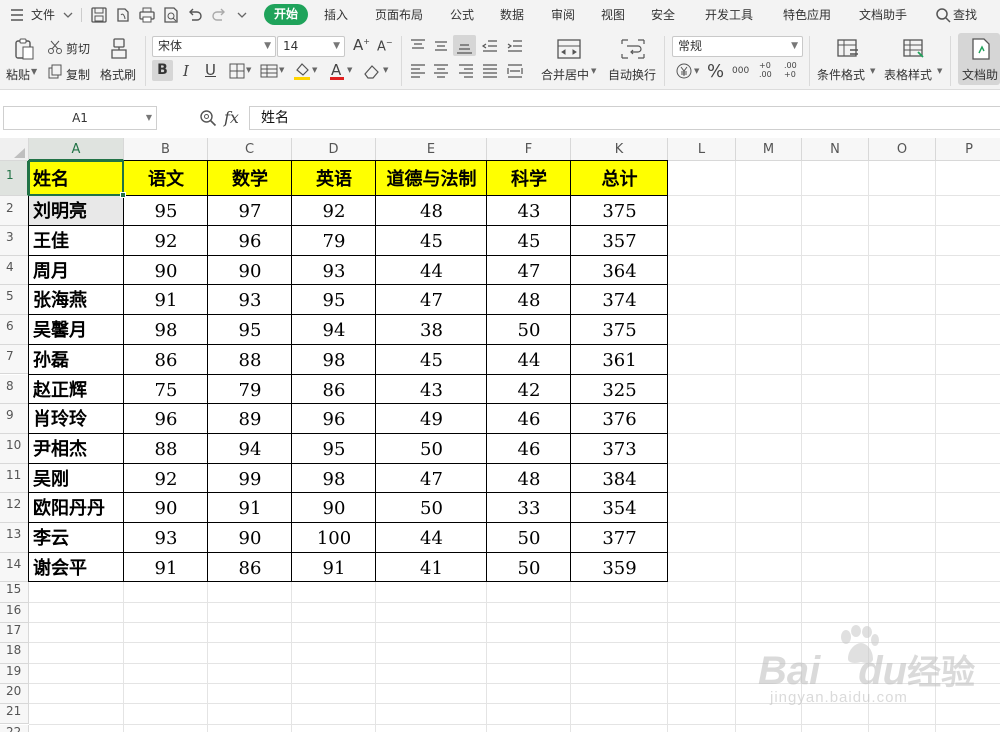  Describe the element at coordinates (385, 46) in the screenshot. I see `decrease-font-icon: A−` at that location.